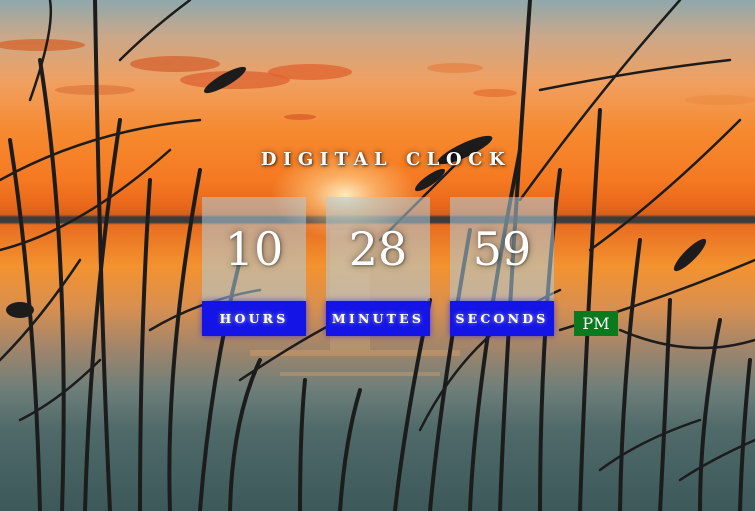  I want to click on hours-value: 10, so click(254, 249).